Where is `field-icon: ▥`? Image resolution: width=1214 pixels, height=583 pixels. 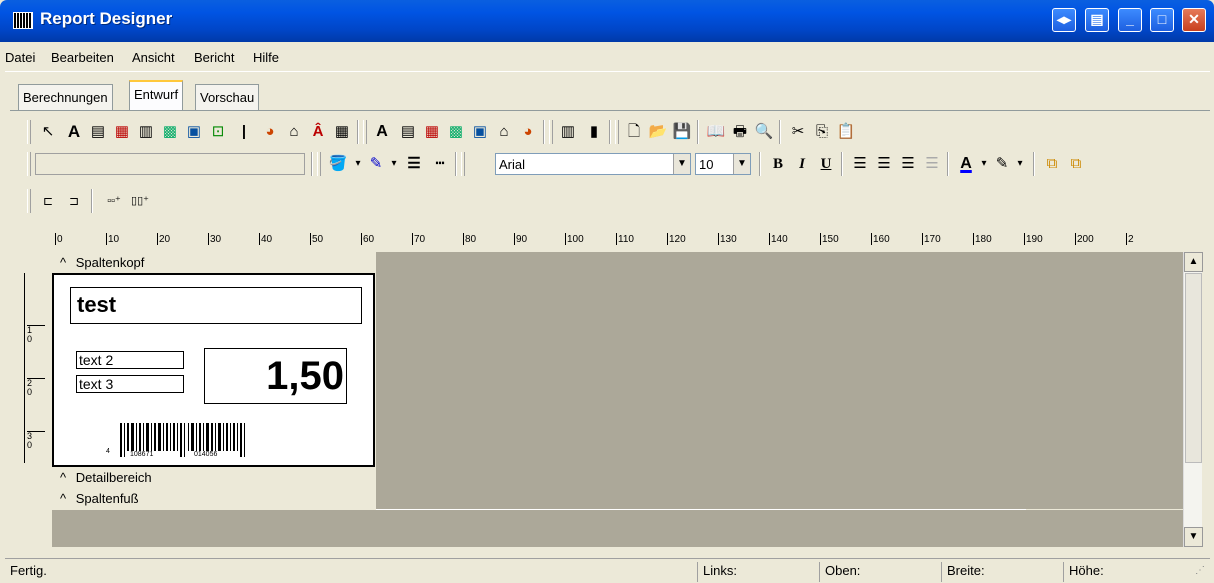
field-icon: ▥ is located at coordinates (146, 132).